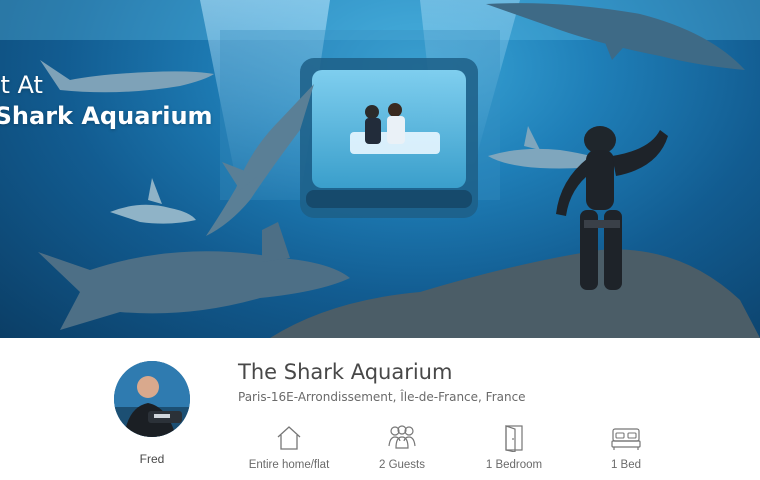  Describe the element at coordinates (515, 293) in the screenshot. I see `rock` at that location.